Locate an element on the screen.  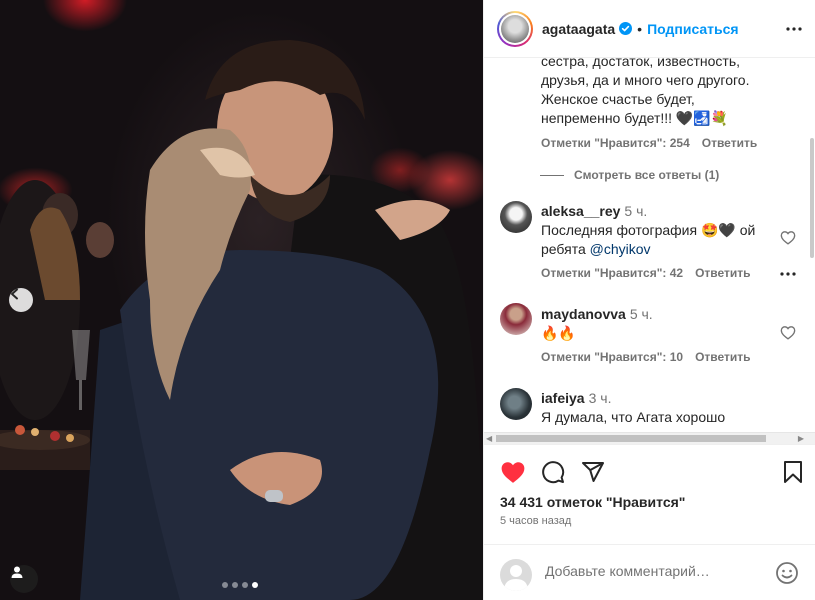
add-comment-bar is located at coordinates (649, 572).